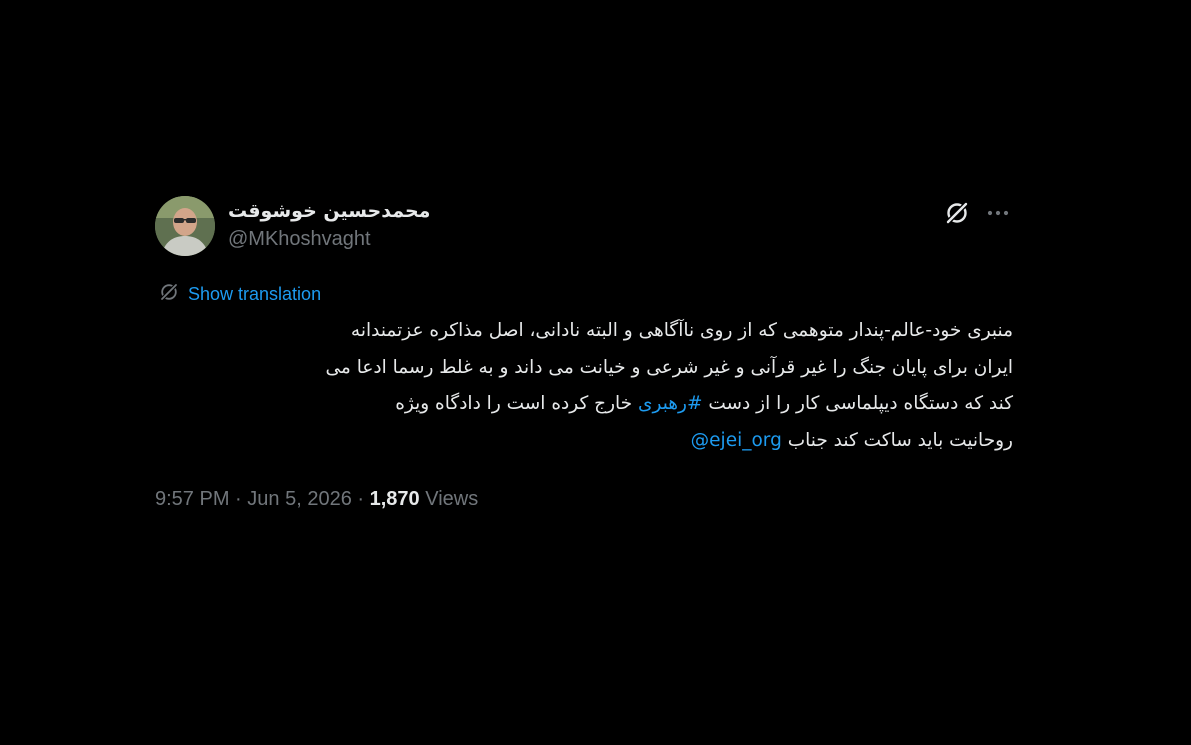 This screenshot has height=745, width=1191. Describe the element at coordinates (998, 213) in the screenshot. I see `more-icon` at that location.